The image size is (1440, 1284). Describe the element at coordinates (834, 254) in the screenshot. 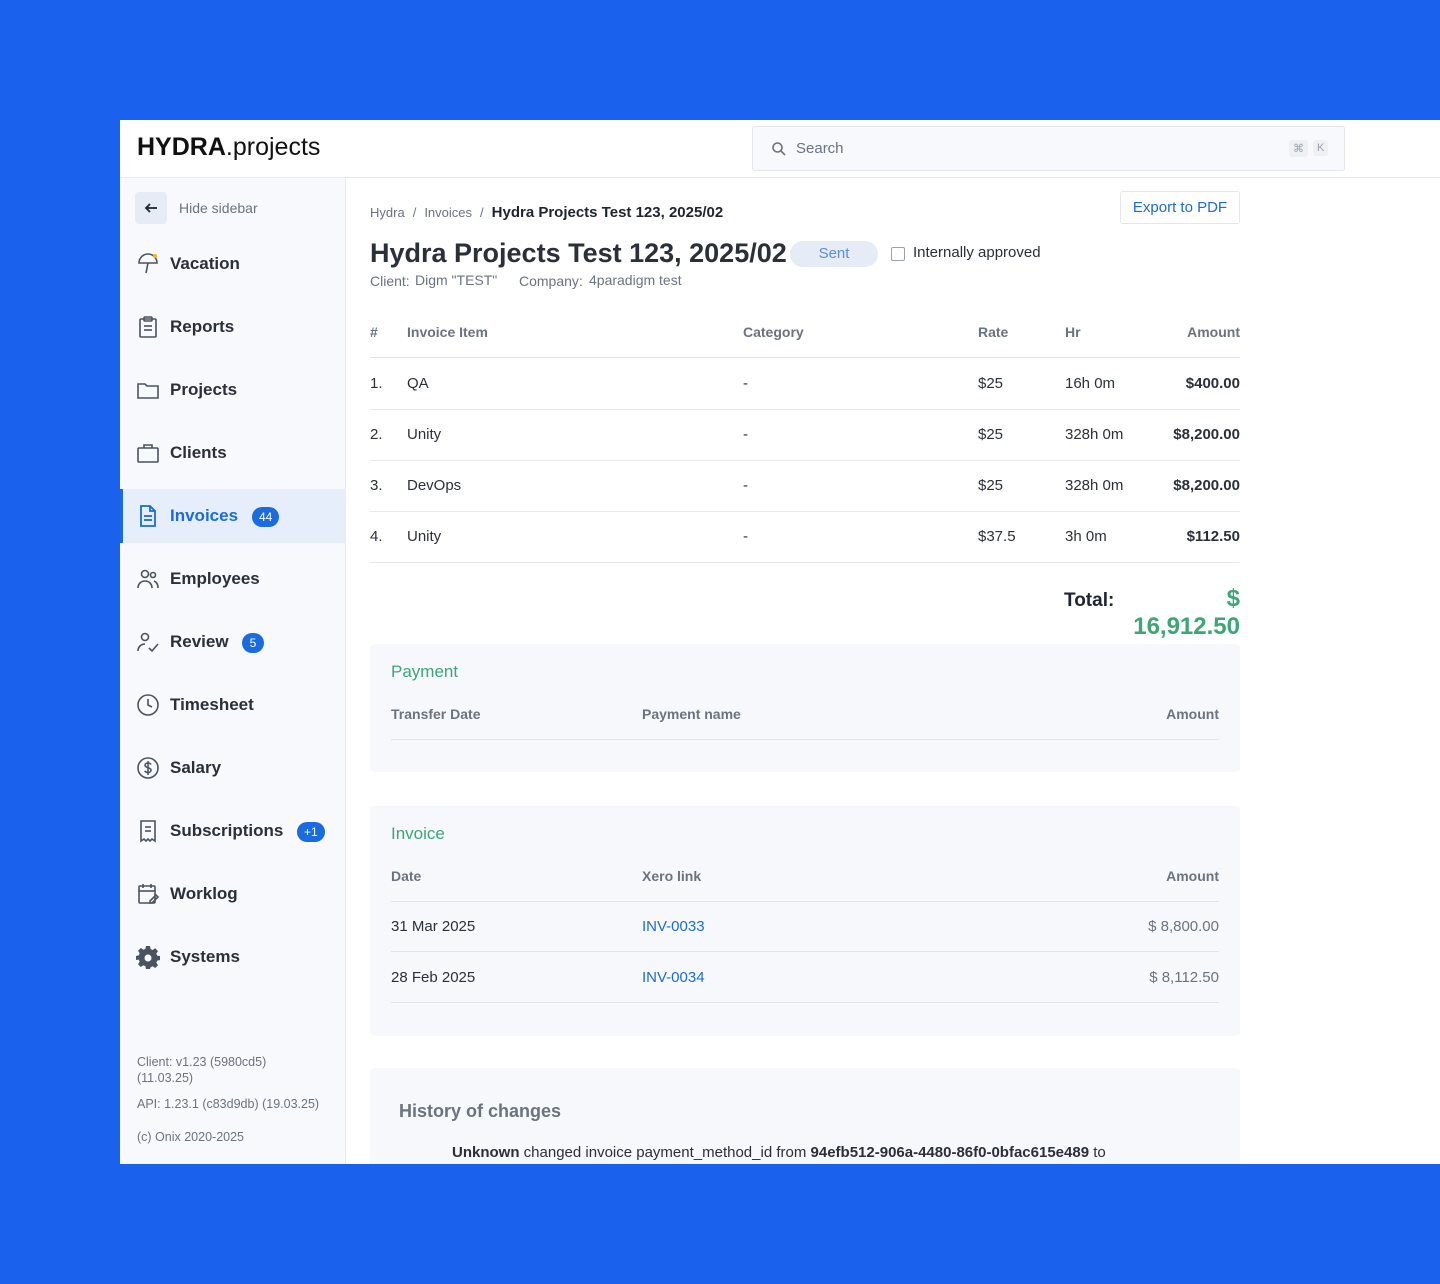

I see `status-badge: Sent` at that location.